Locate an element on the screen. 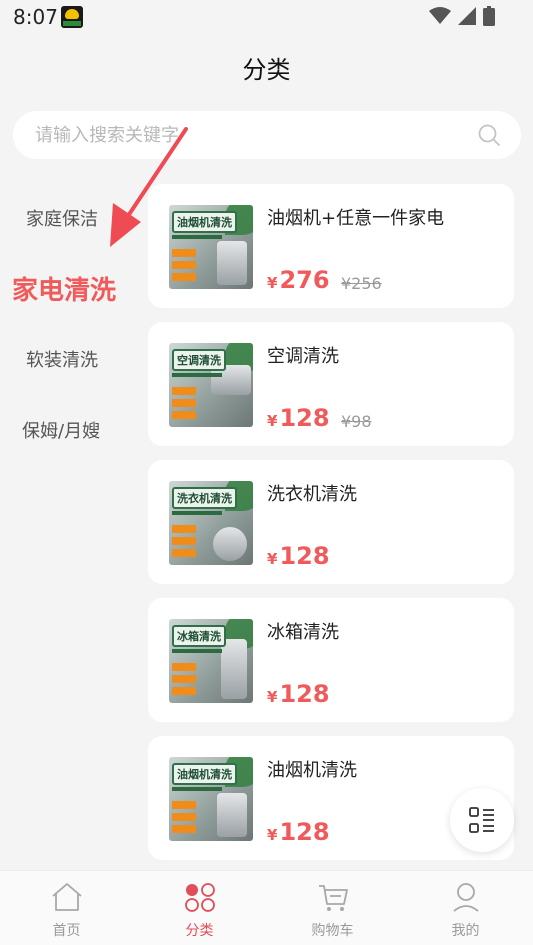  product-card: 油烟机清洗 油烟机+任意一件家电 ¥276 ¥256 is located at coordinates (331, 246).